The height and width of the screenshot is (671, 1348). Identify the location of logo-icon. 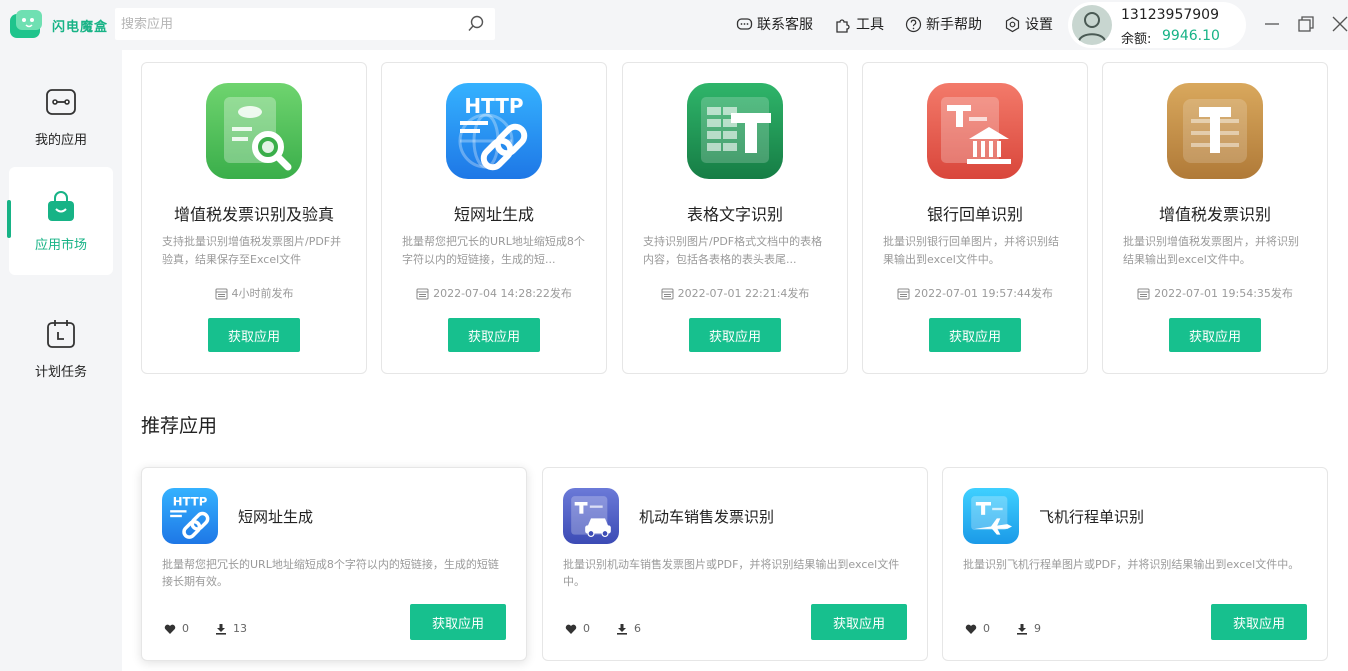
(27, 25).